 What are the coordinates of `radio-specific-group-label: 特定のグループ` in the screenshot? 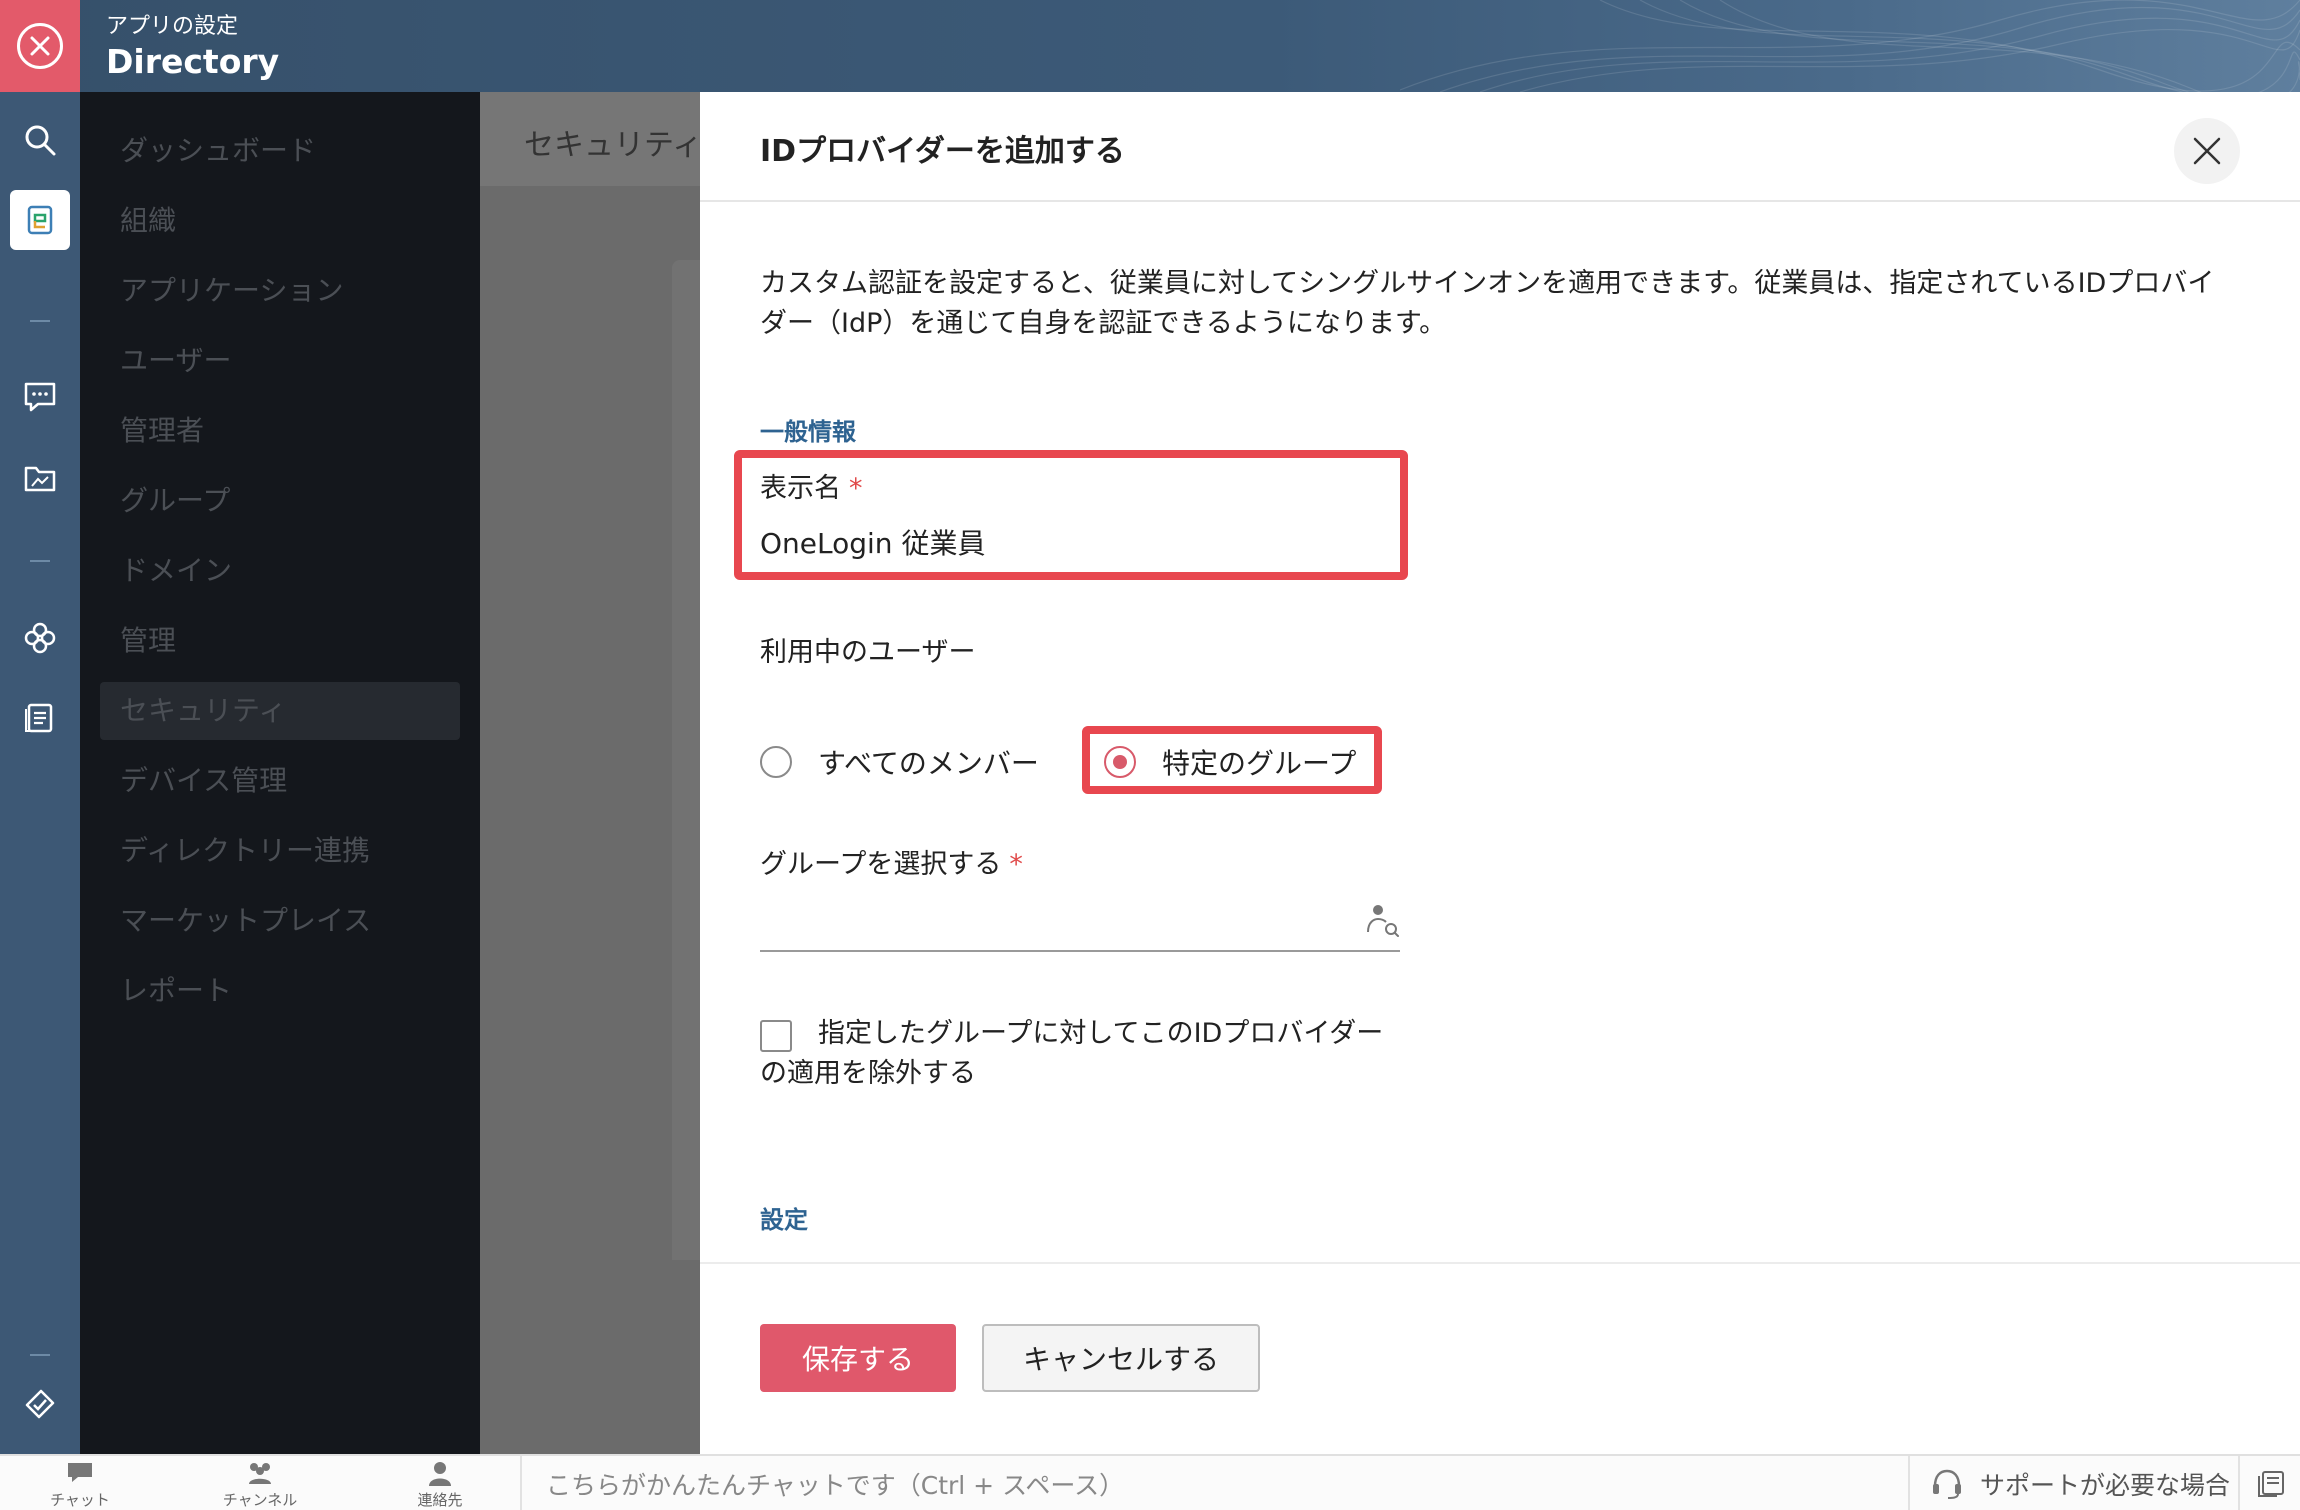 It's located at (1259, 762).